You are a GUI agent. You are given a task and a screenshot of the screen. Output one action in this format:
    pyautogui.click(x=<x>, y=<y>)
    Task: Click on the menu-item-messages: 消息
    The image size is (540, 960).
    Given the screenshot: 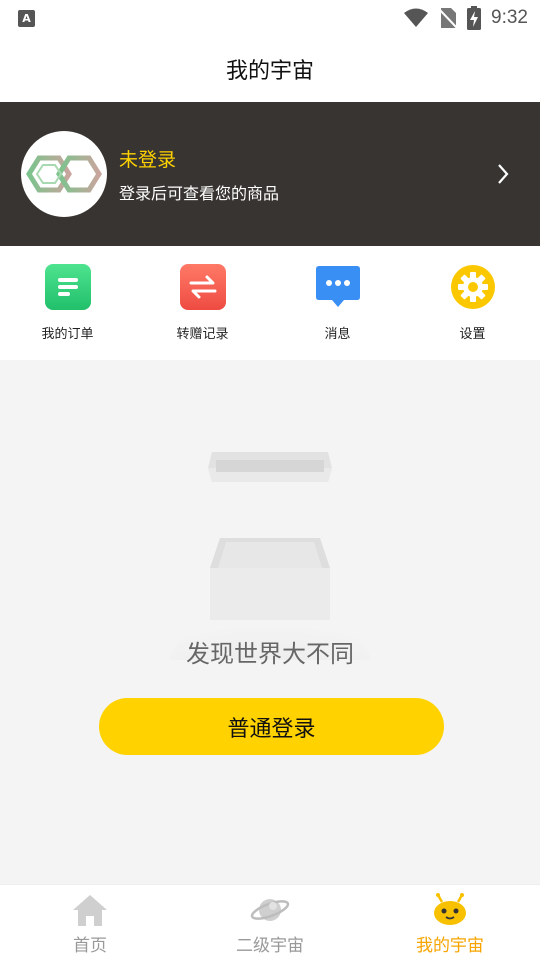 What is the action you would take?
    pyautogui.click(x=337, y=303)
    